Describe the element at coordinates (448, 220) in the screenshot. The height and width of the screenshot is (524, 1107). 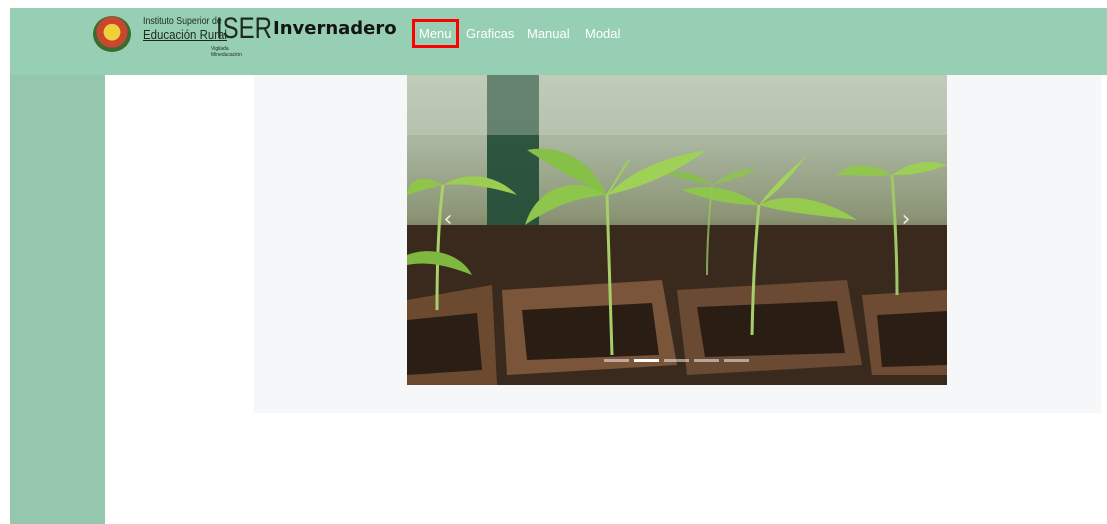
I see `chevron-left-icon: ‹` at that location.